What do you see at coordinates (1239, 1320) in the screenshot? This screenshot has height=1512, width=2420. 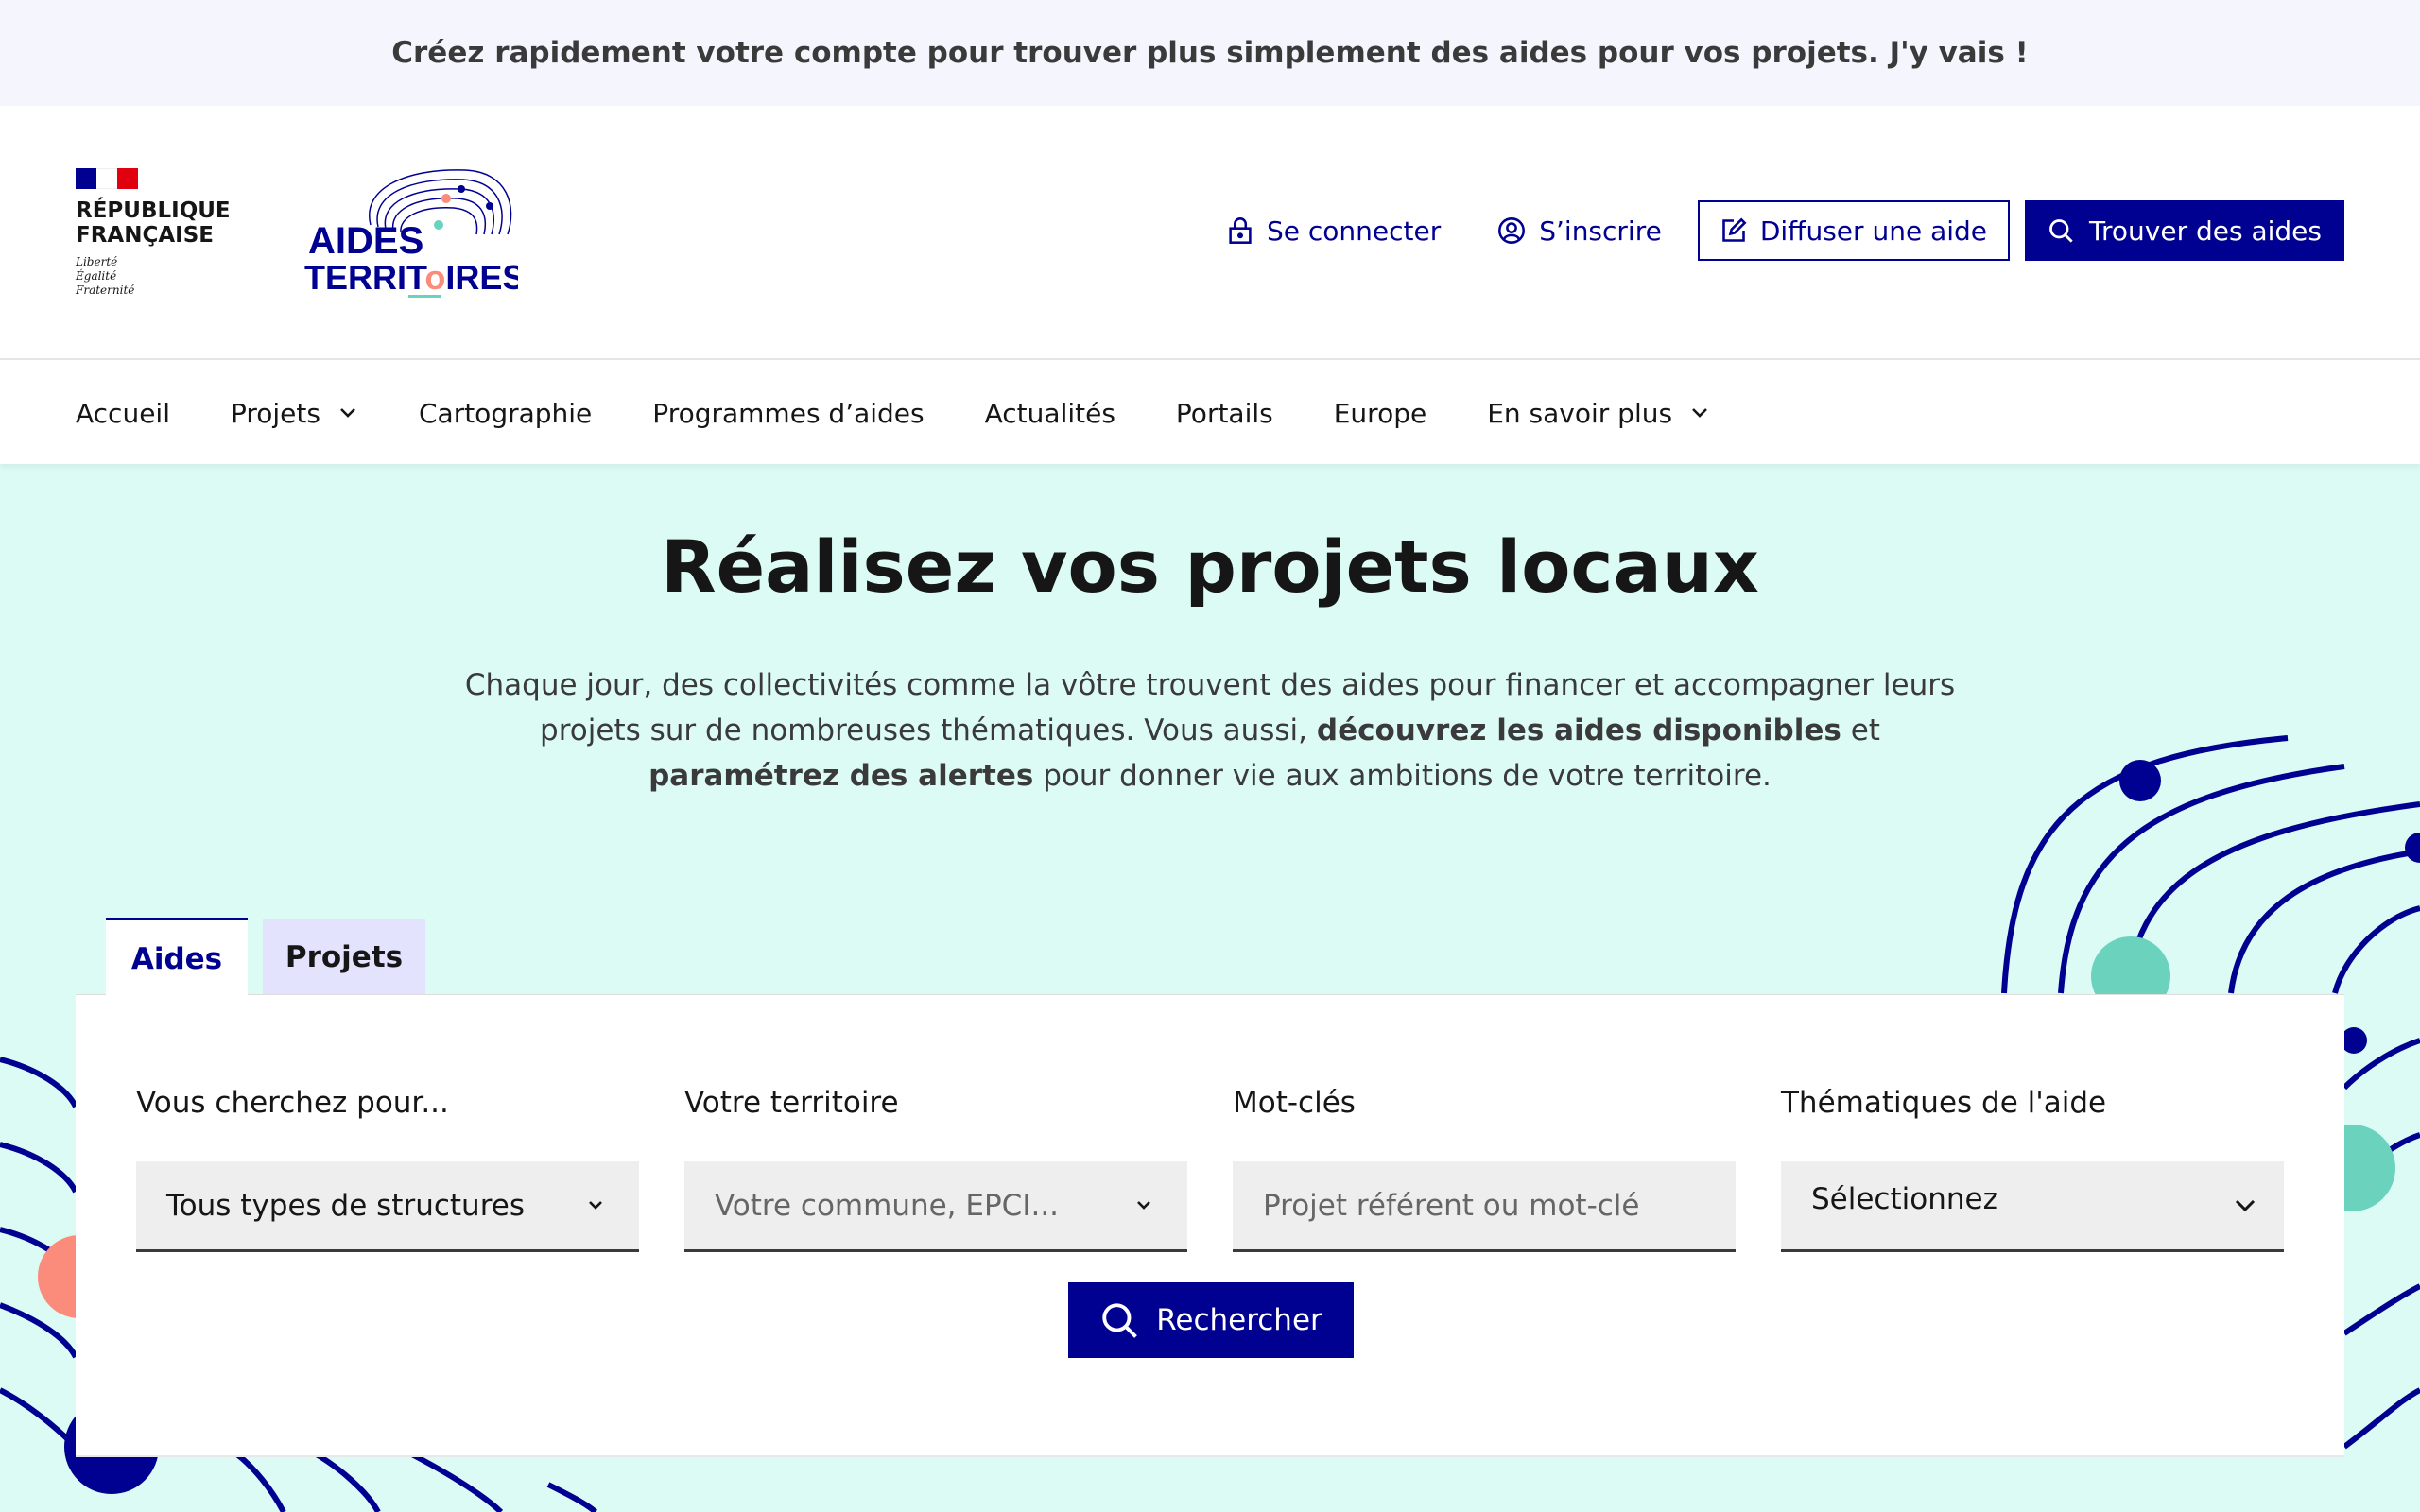 I see `search-button-label: Rechercher` at bounding box center [1239, 1320].